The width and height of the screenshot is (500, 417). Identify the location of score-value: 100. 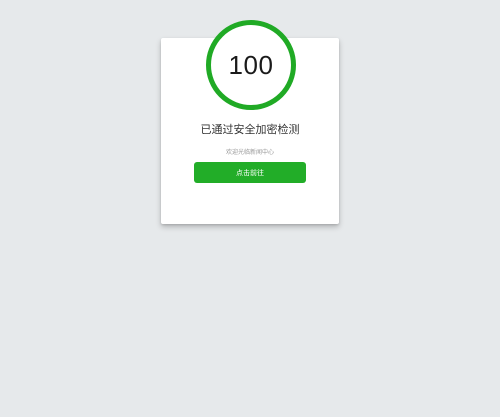
(251, 64).